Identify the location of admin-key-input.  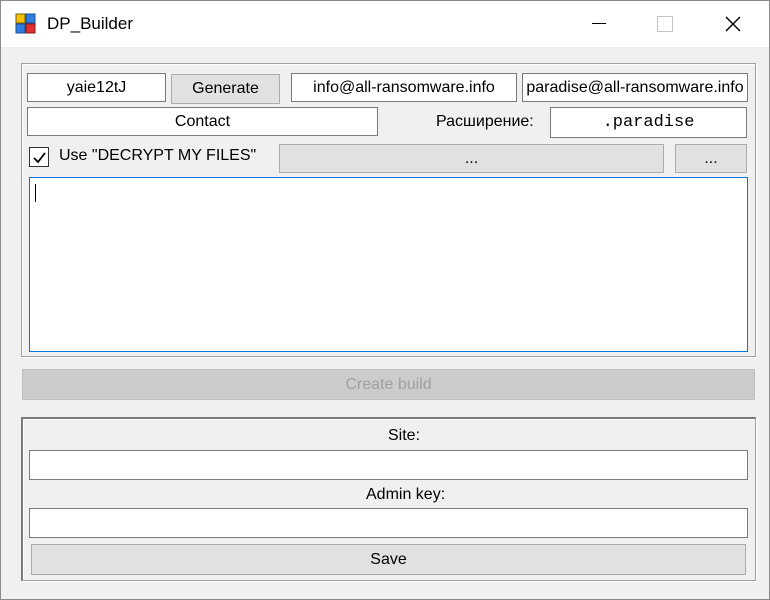
(388, 523).